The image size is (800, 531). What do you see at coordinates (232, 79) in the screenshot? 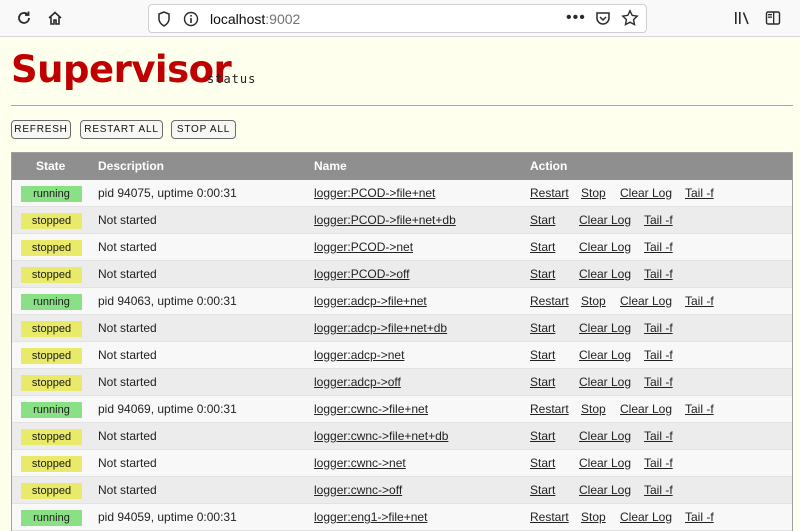
I see `page-subtitle: status` at bounding box center [232, 79].